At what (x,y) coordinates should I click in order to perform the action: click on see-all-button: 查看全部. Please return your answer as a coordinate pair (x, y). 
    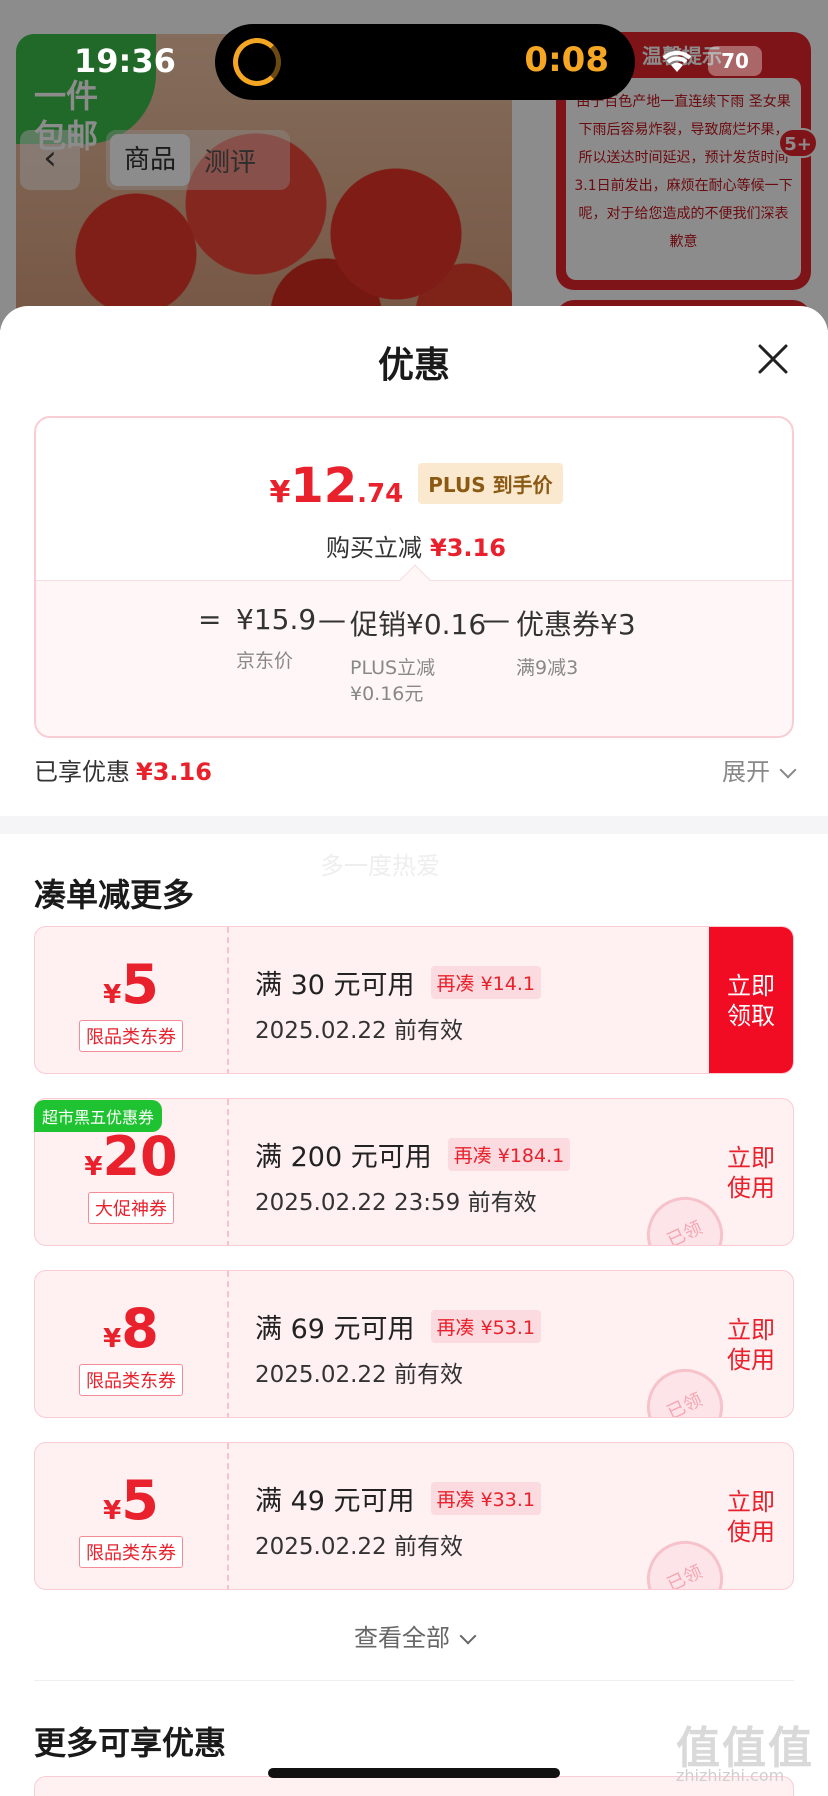
    Looking at the image, I should click on (414, 1635).